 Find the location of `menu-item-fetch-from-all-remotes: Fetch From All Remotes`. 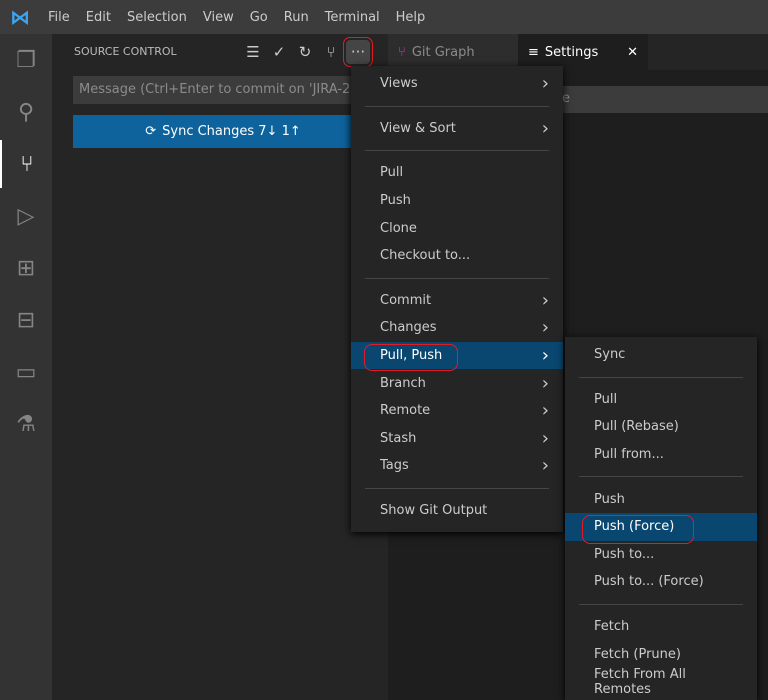

menu-item-fetch-from-all-remotes: Fetch From All Remotes is located at coordinates (661, 681).